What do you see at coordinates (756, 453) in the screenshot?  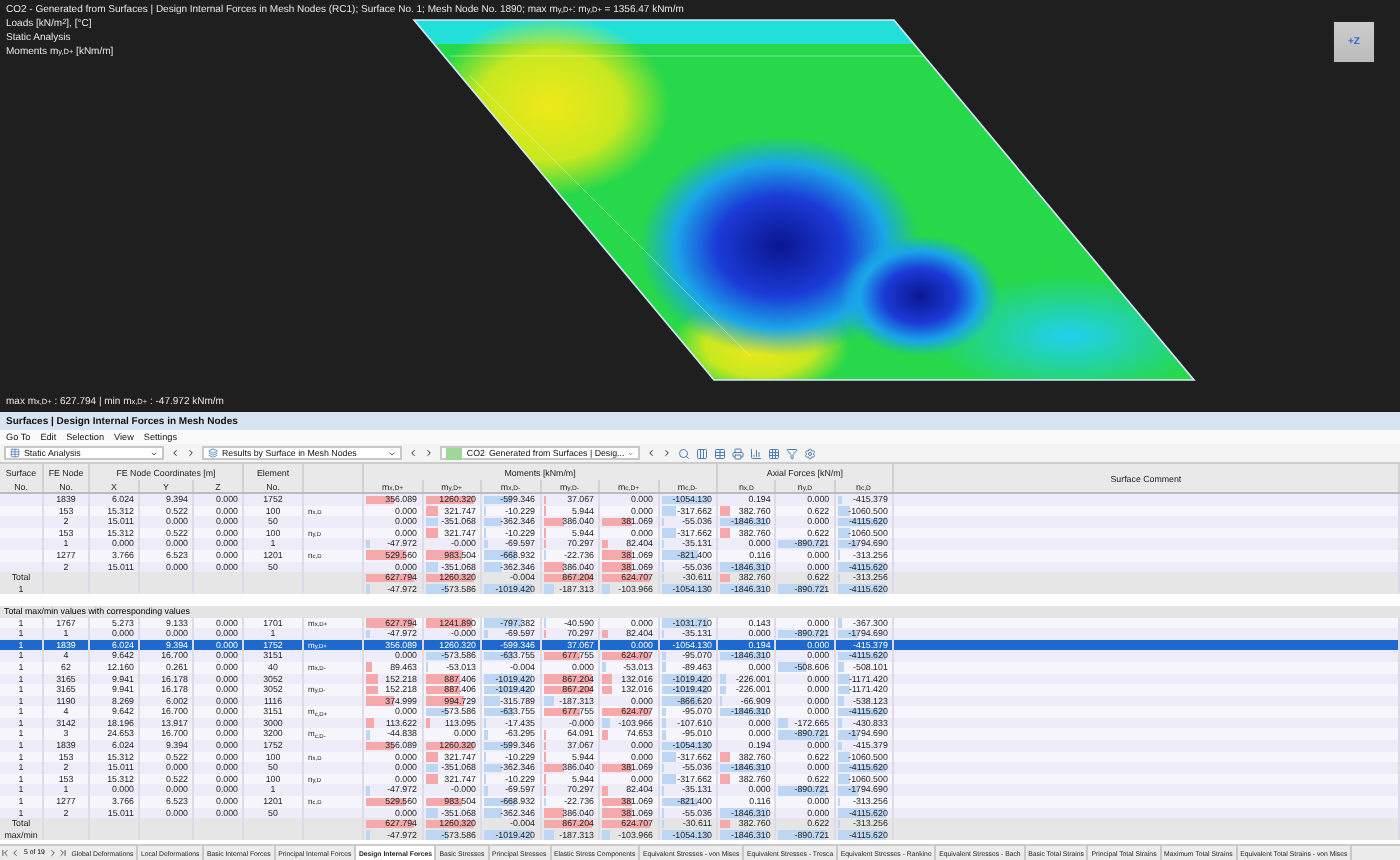 I see `bar-chart-icon` at bounding box center [756, 453].